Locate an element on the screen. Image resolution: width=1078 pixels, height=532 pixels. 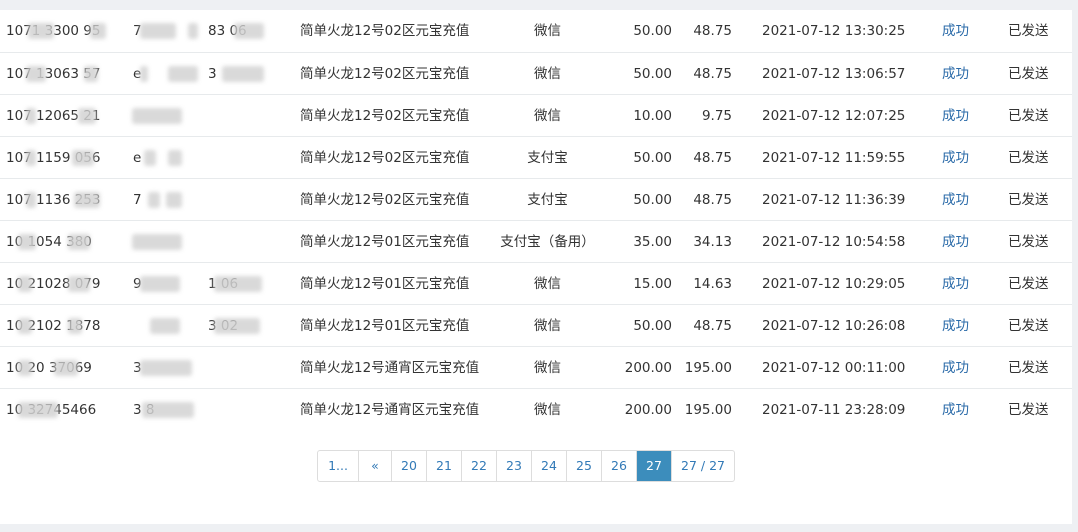
order-time: 2021-07-12 00:11:00 is located at coordinates (834, 368).